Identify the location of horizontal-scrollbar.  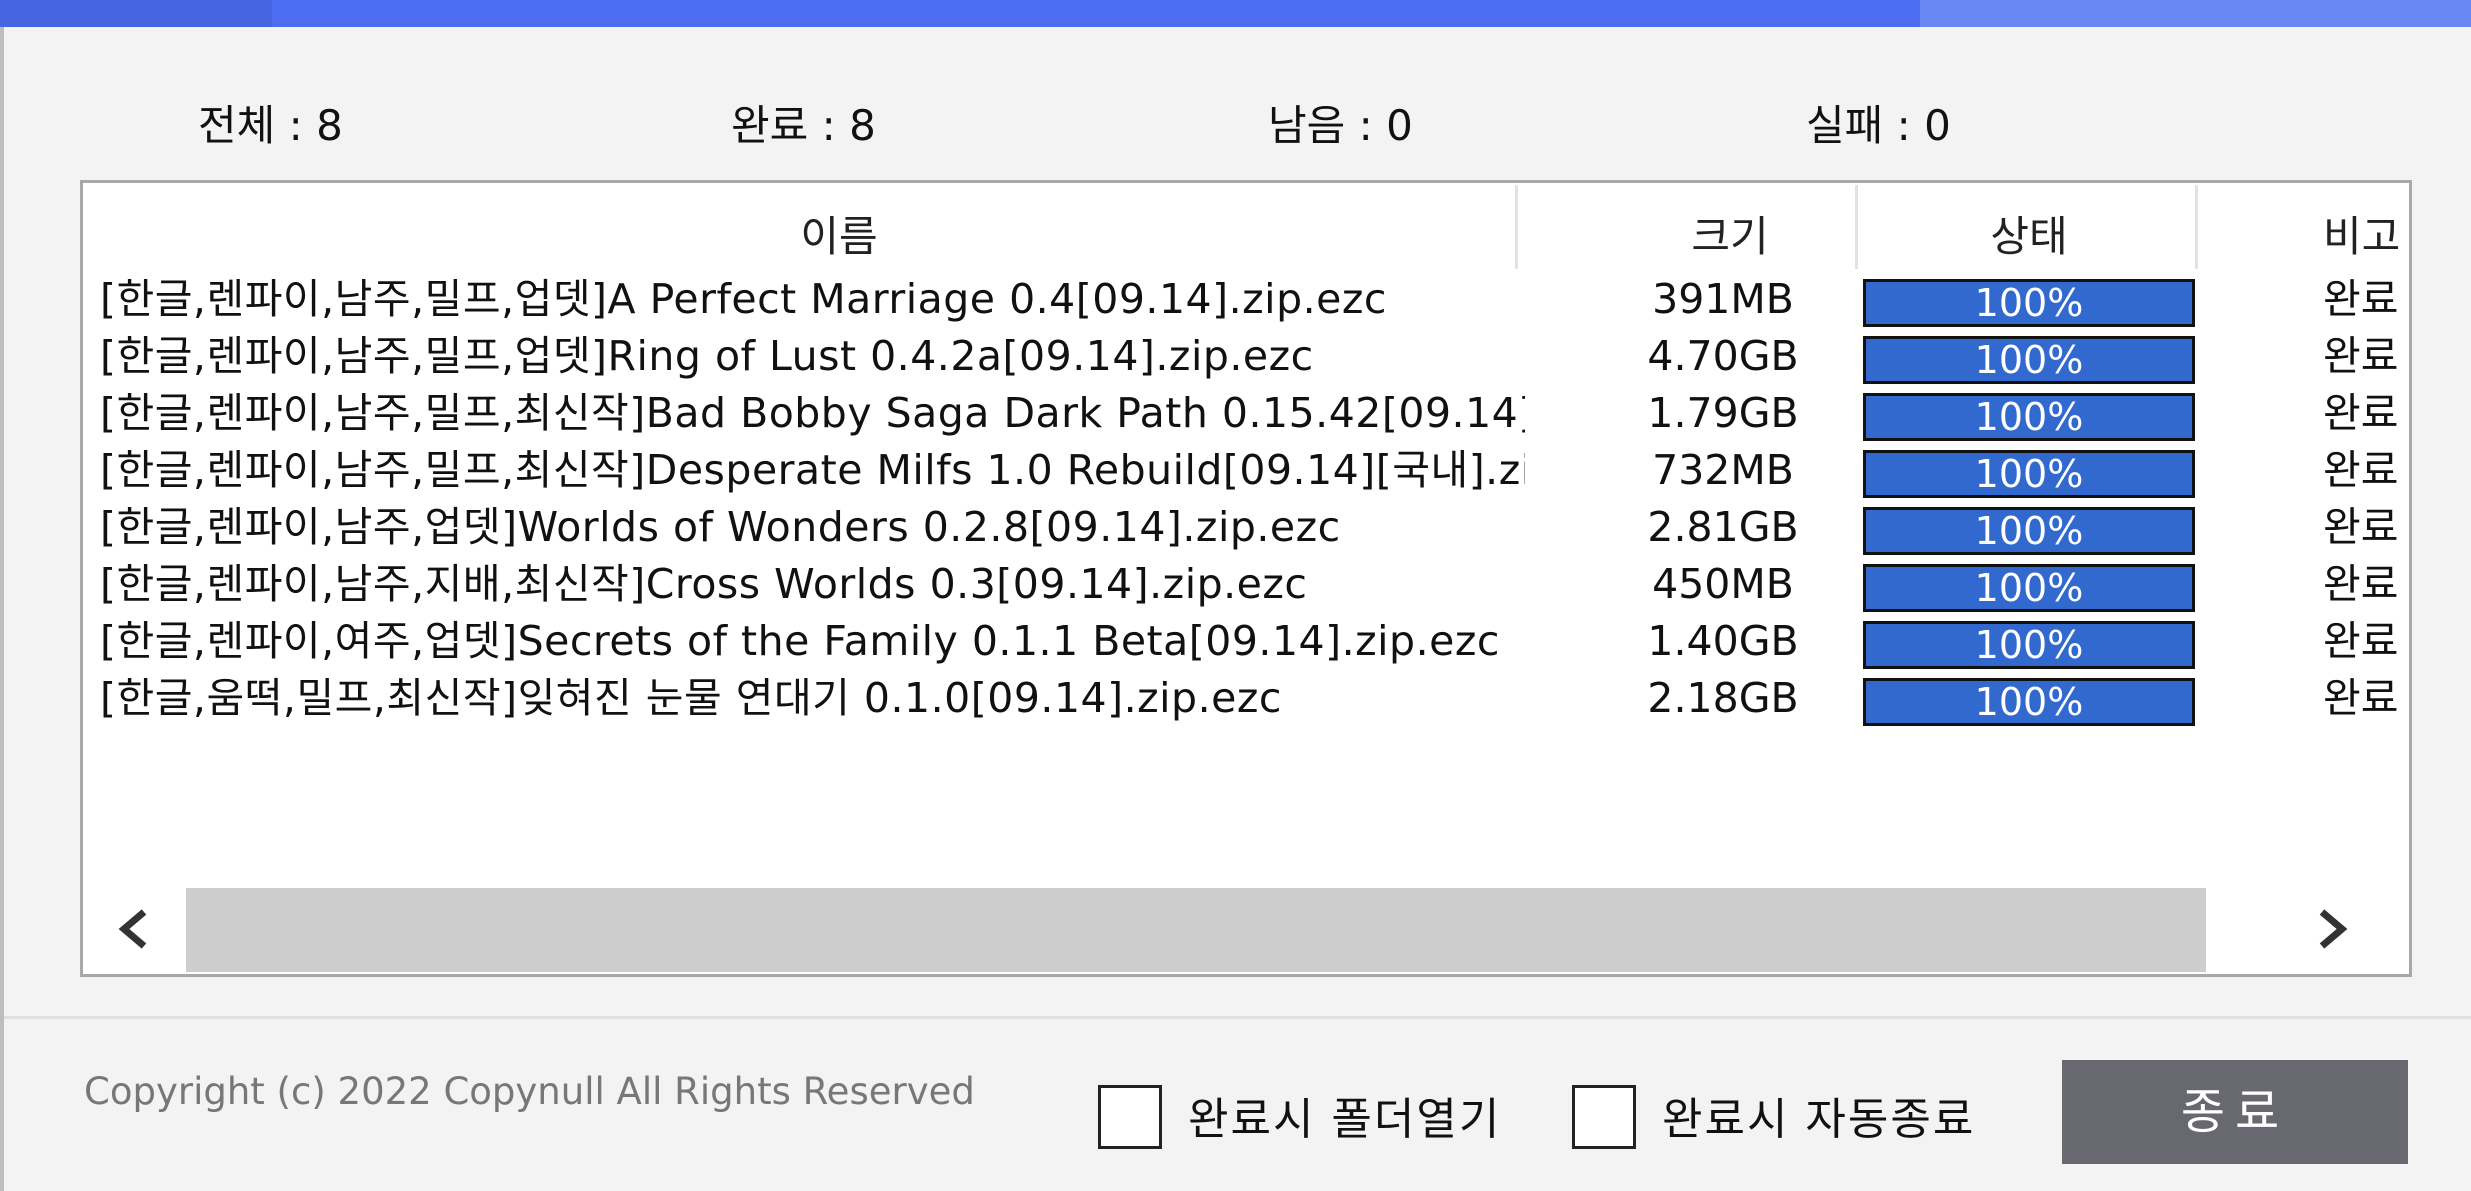
(1247, 929).